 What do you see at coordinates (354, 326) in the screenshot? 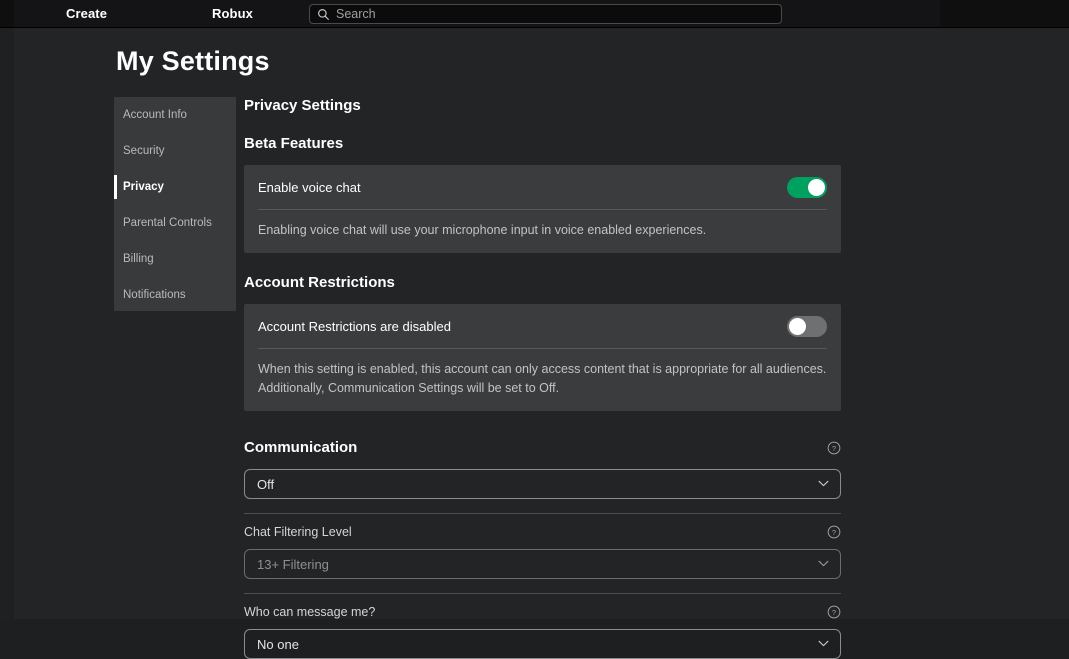
I see `account-restrictions-label: Account Restrictions are disabled` at bounding box center [354, 326].